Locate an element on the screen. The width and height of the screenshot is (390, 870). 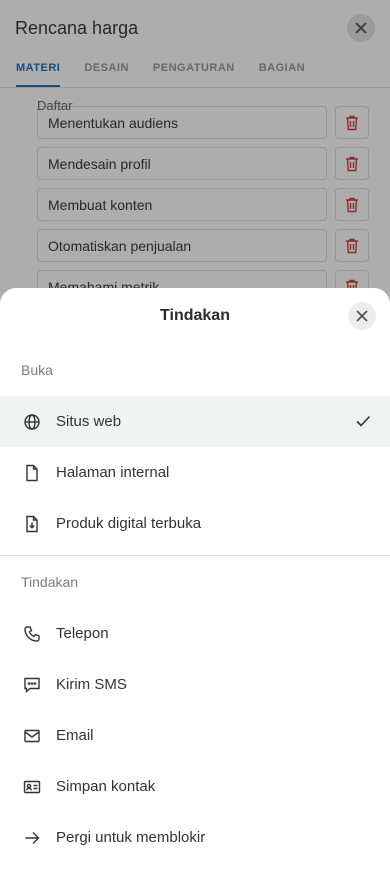
menu-item-label: Kirim SMS is located at coordinates (91, 684).